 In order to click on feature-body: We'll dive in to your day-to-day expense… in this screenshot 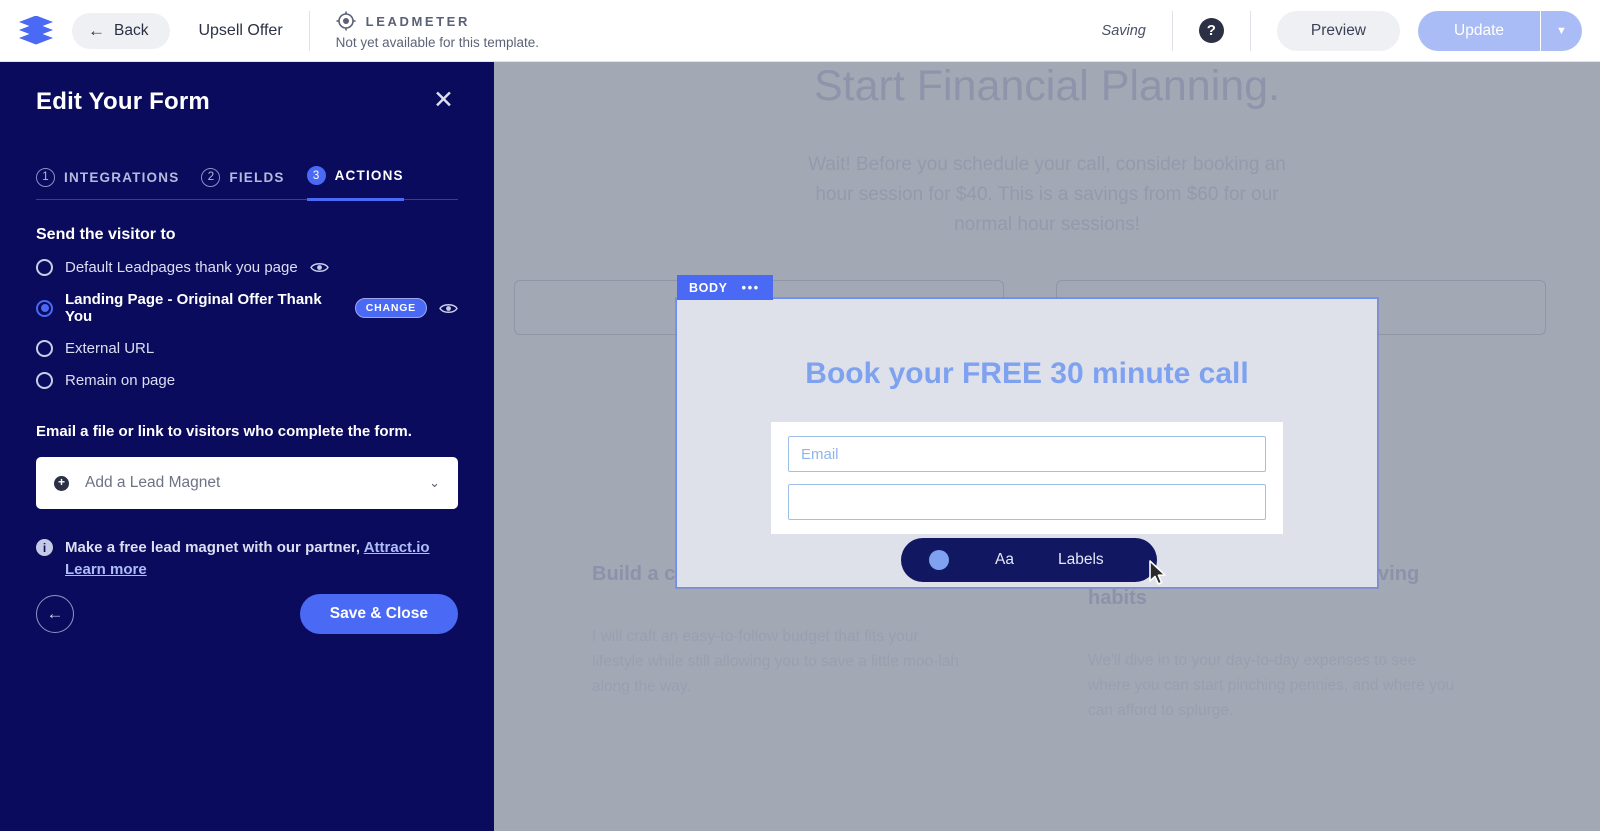, I will do `click(1271, 686)`.